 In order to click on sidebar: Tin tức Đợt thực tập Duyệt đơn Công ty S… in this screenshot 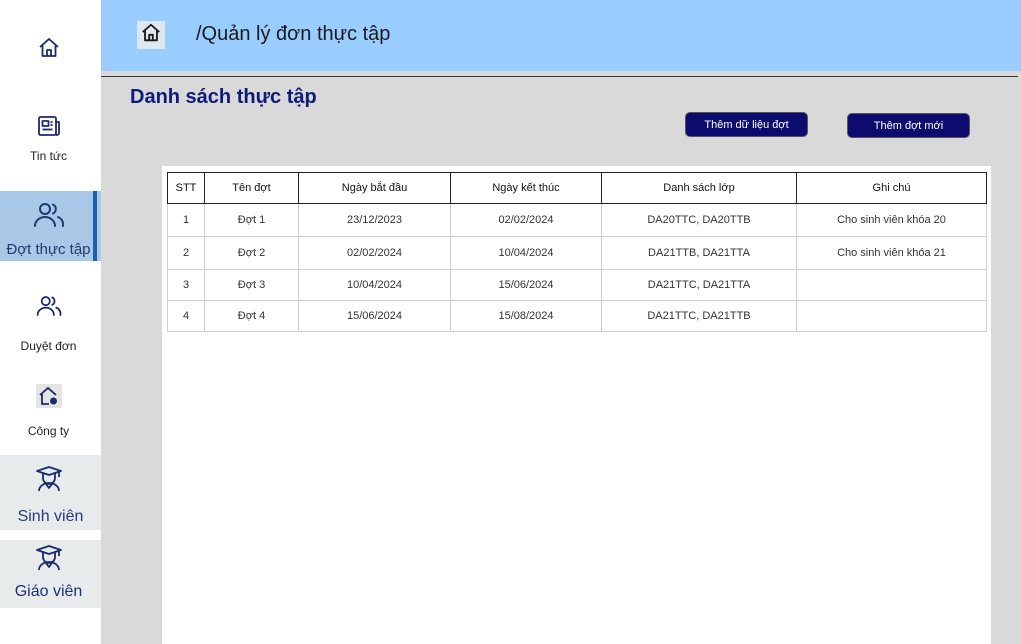, I will do `click(50, 322)`.